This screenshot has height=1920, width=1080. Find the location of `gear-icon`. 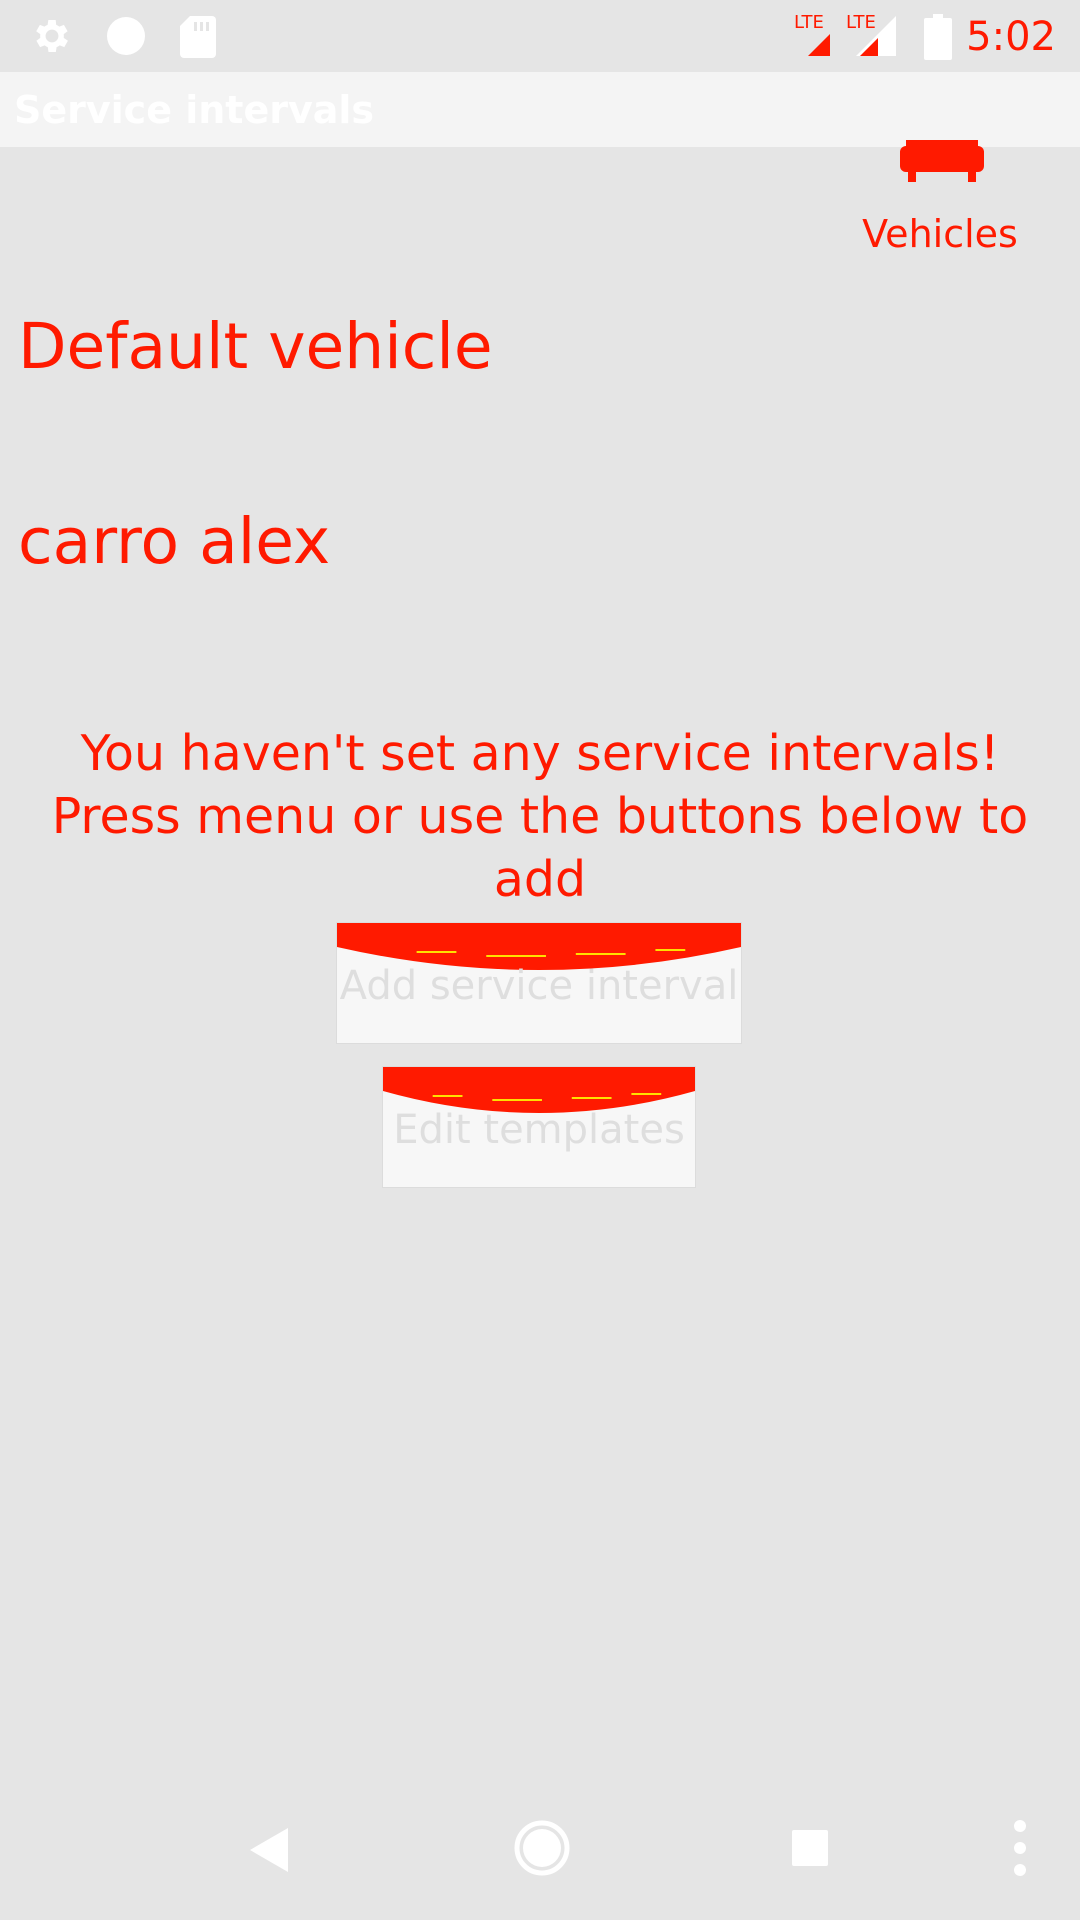

gear-icon is located at coordinates (52, 38).